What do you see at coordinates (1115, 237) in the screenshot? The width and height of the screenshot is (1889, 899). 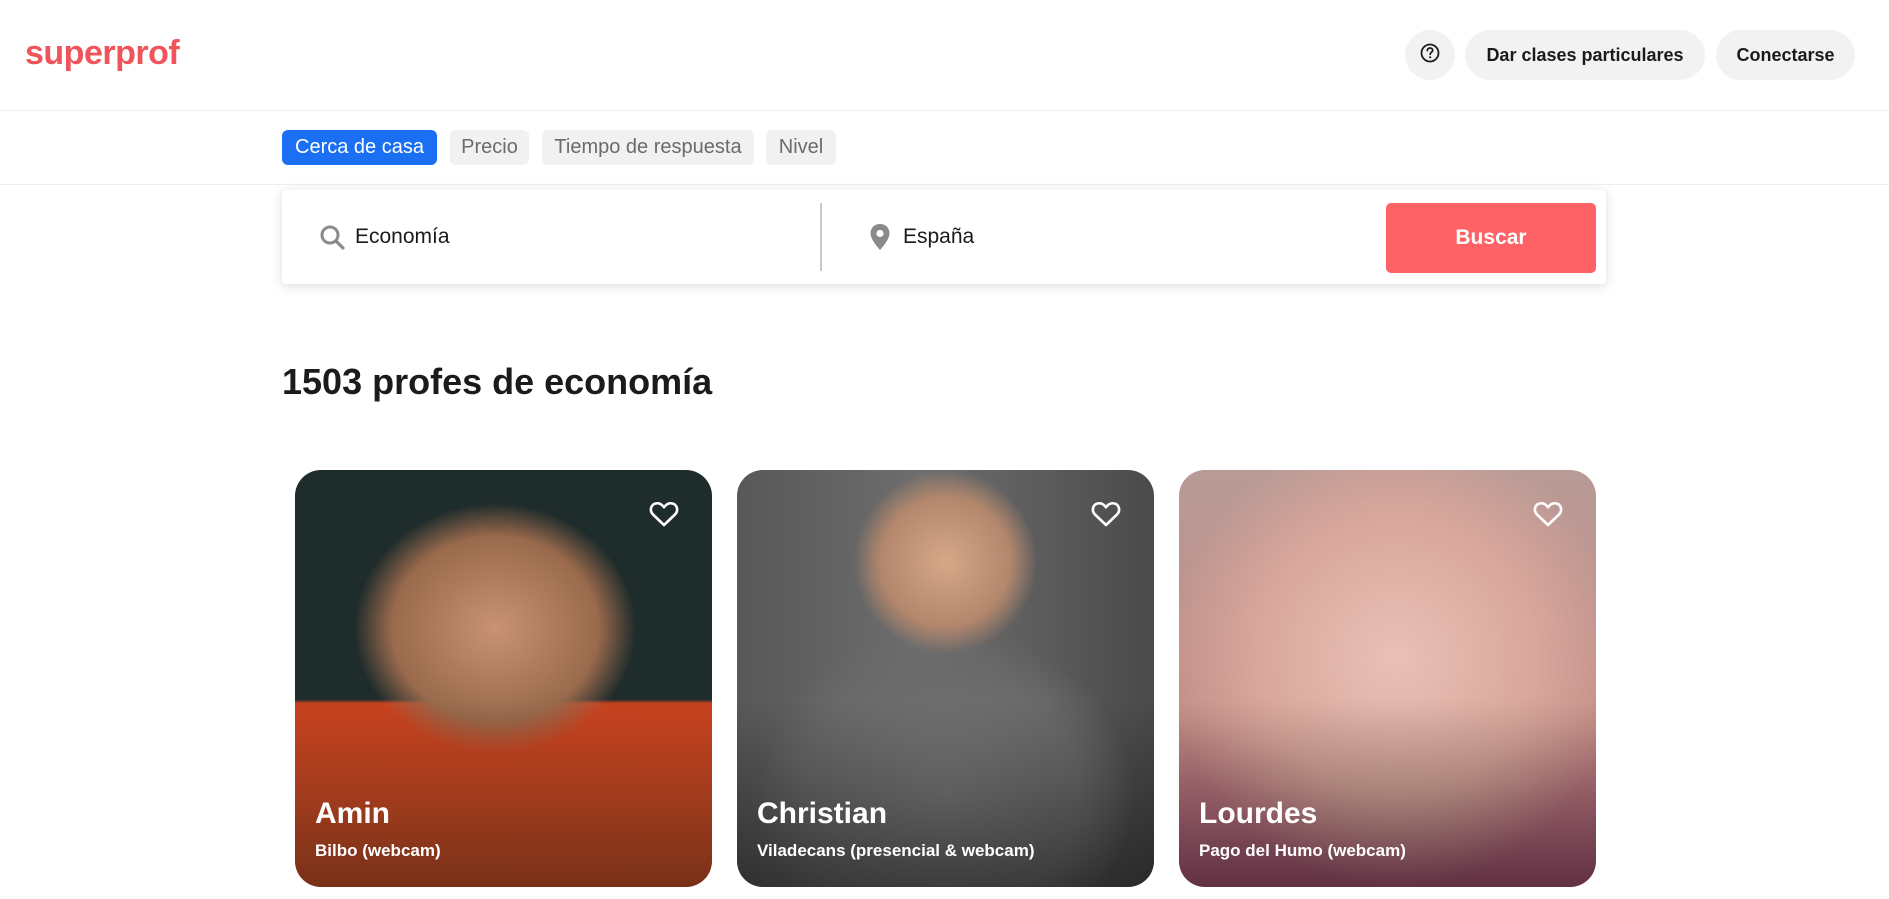 I see `location-search-input: España` at bounding box center [1115, 237].